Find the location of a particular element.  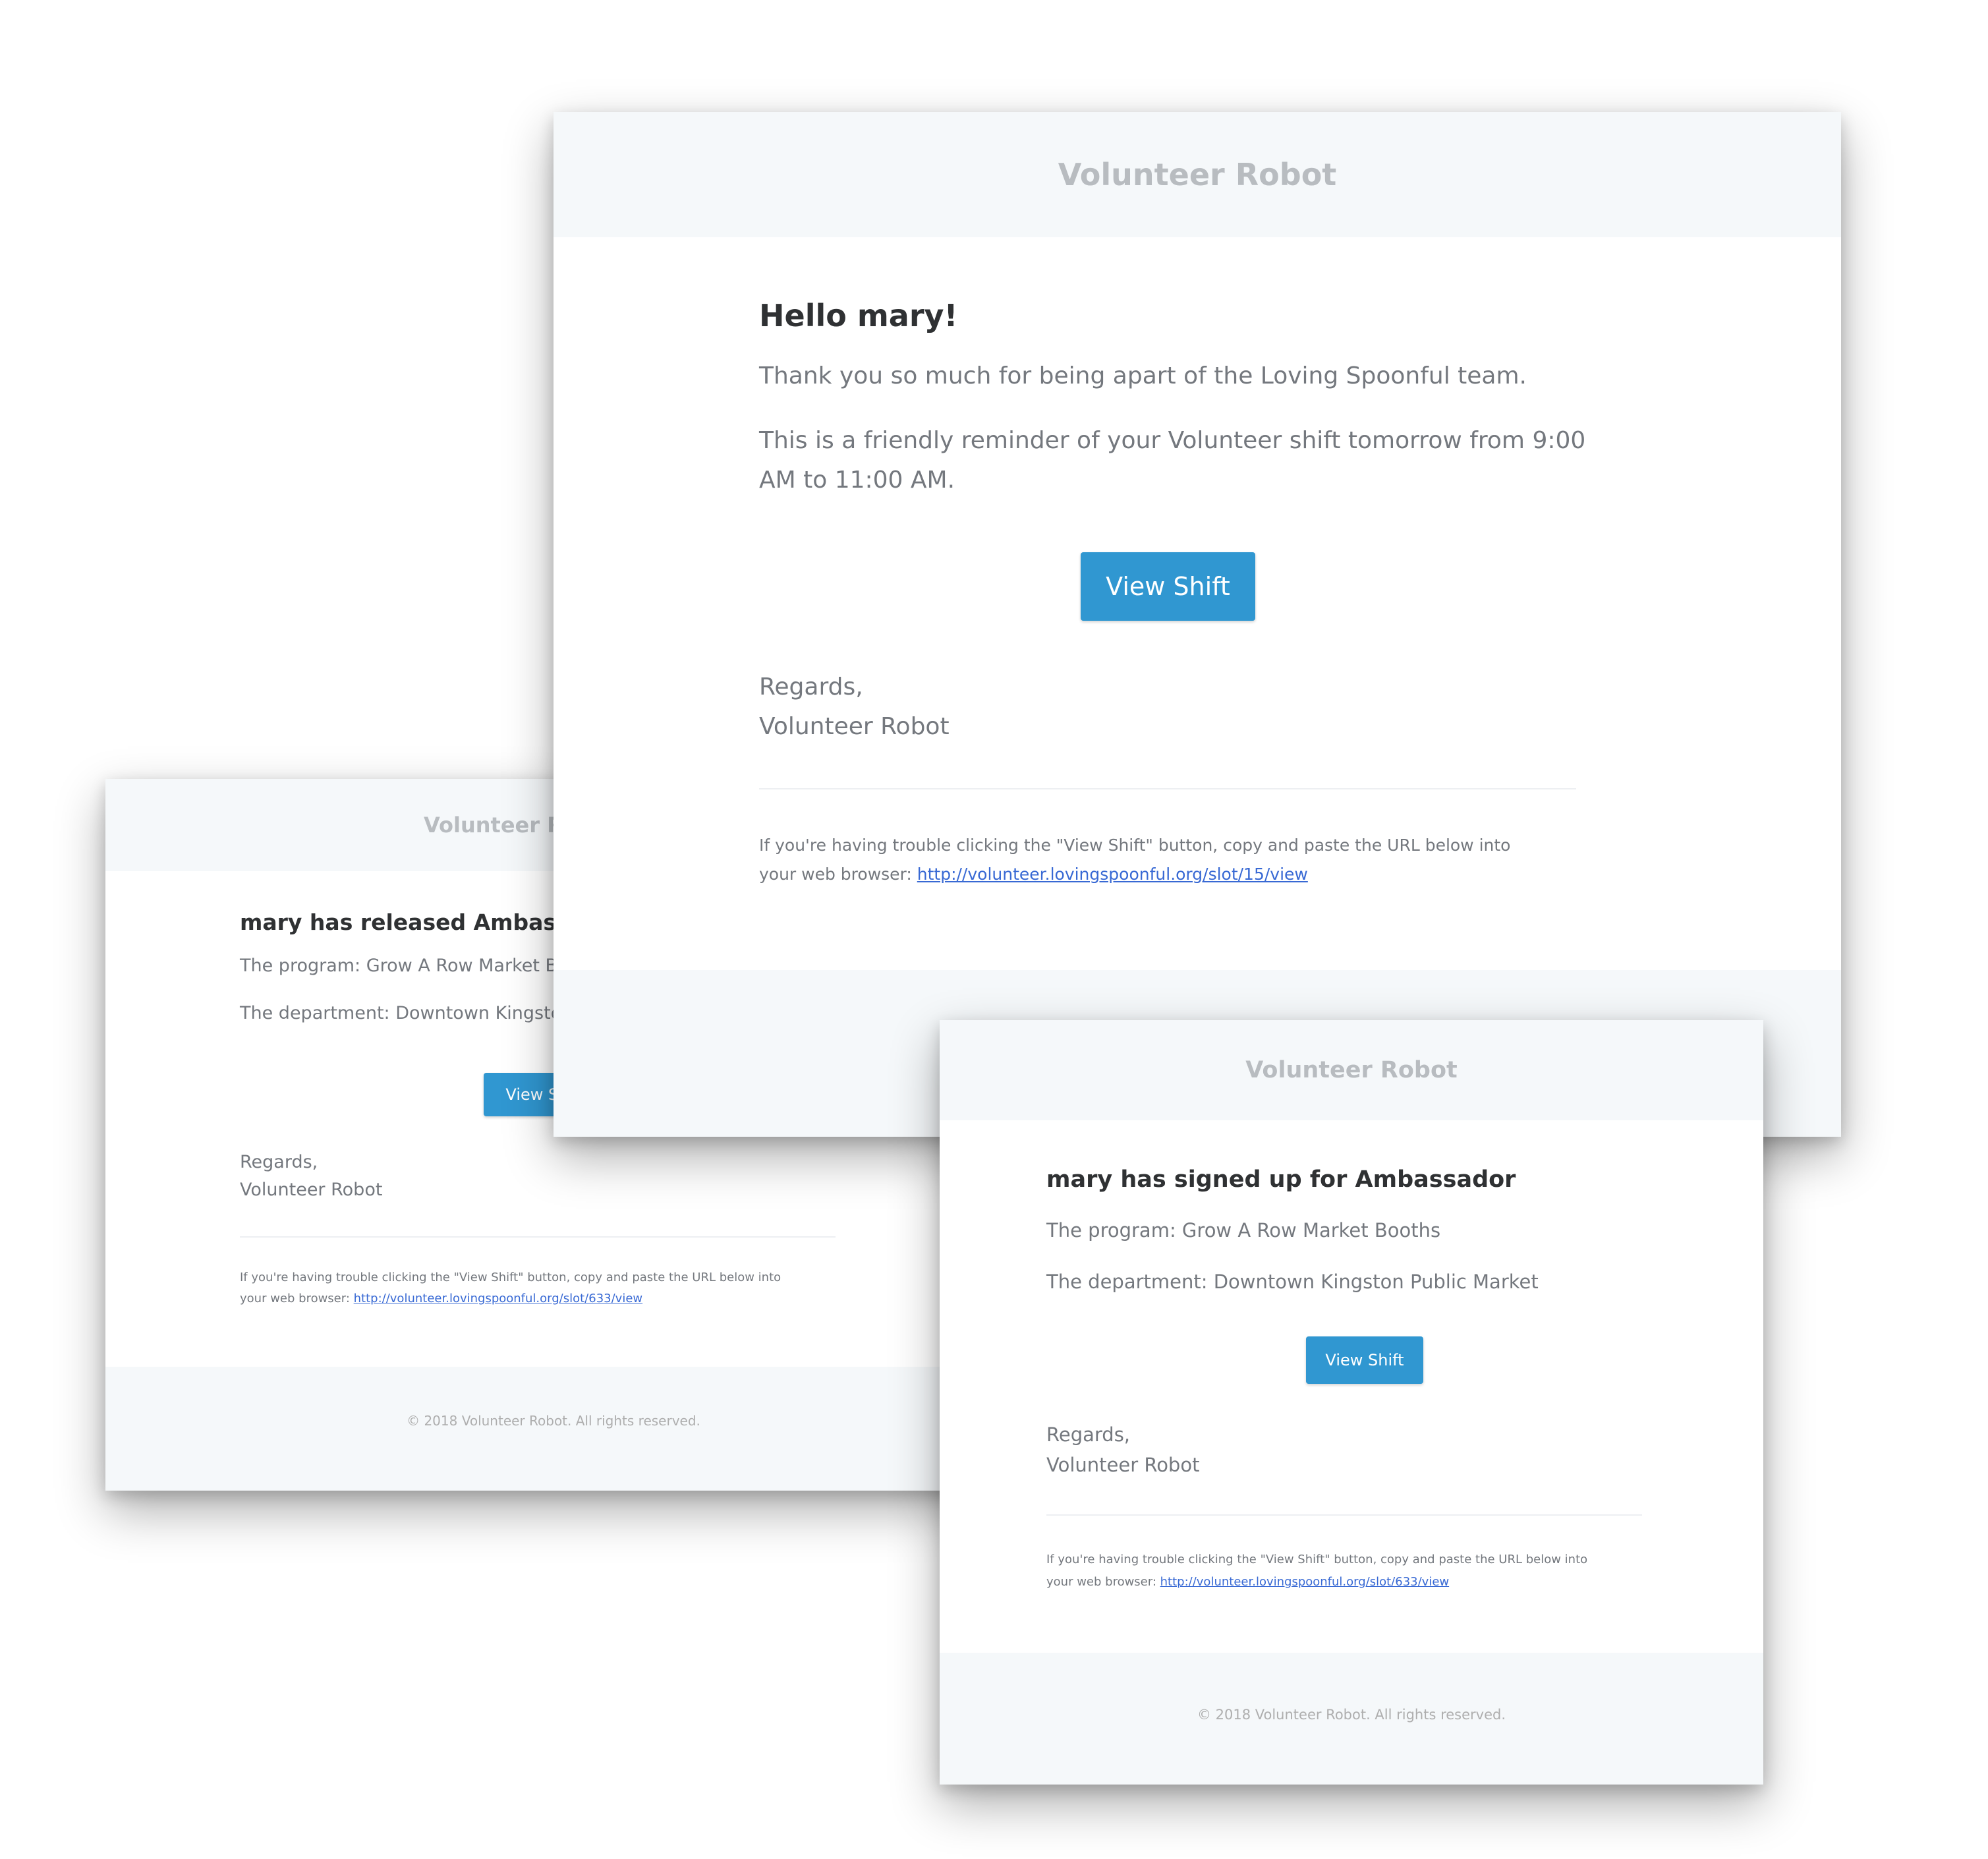

greeting-heading: Hello mary! is located at coordinates (859, 316).